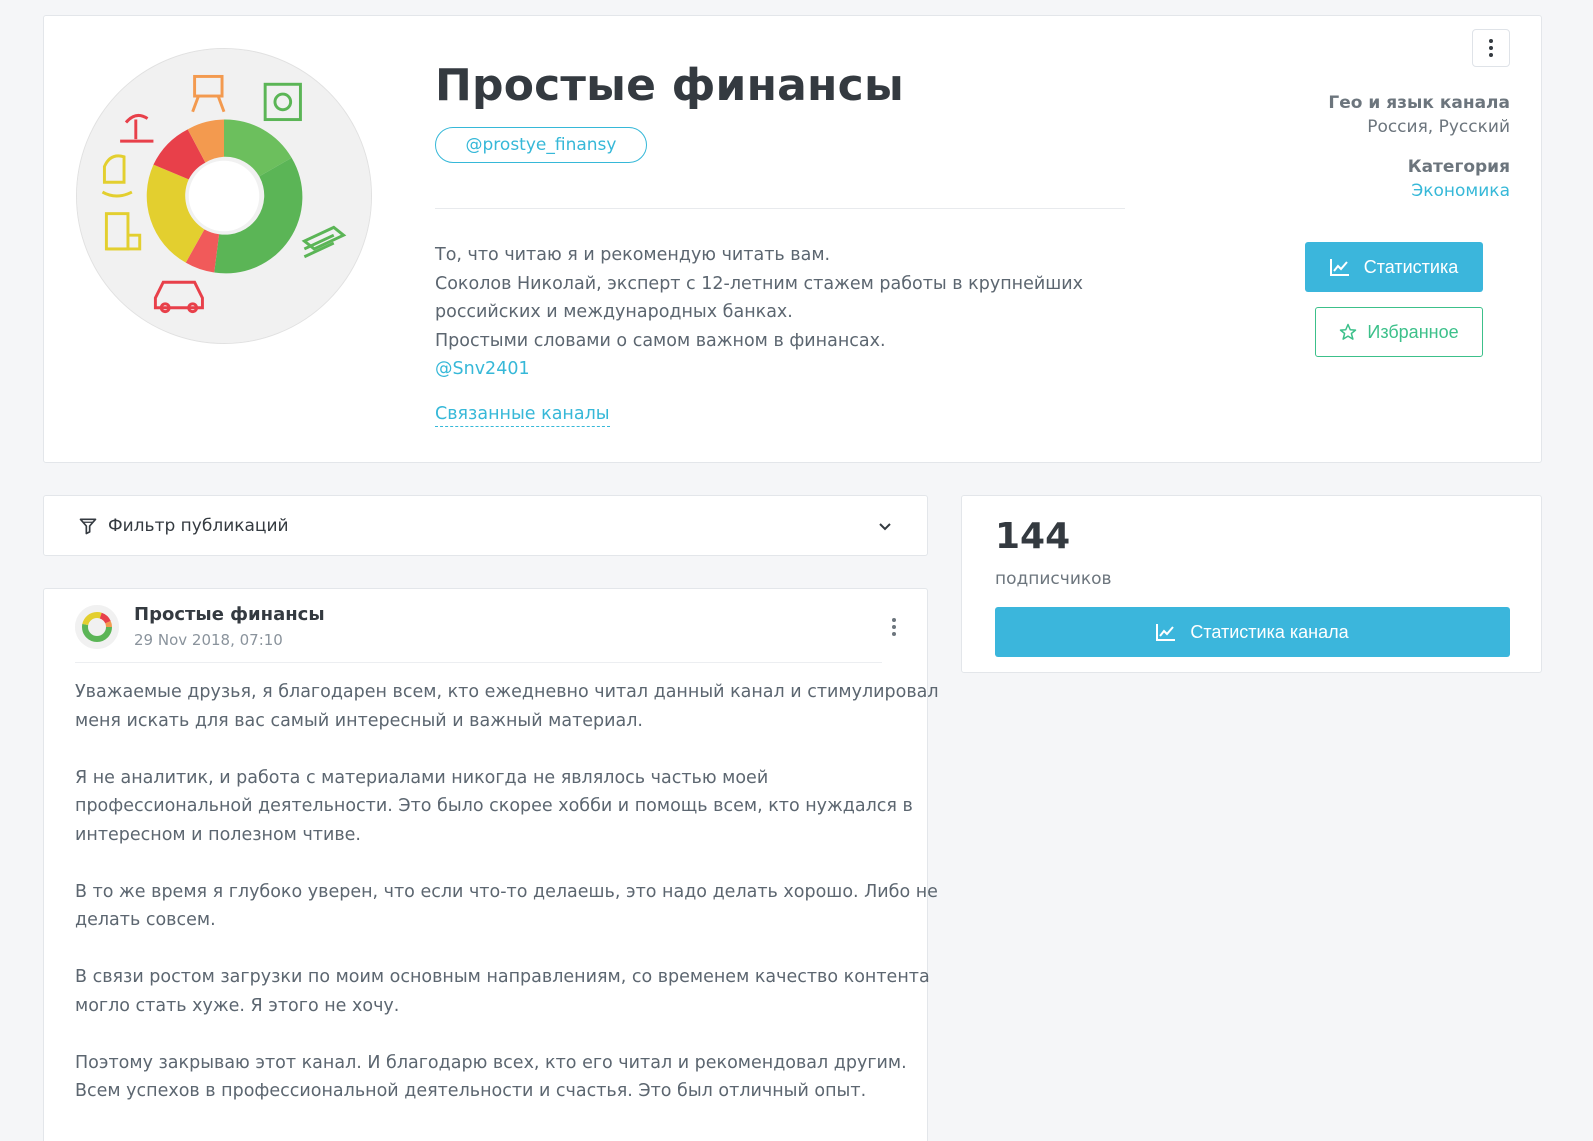 The image size is (1593, 1141). I want to click on channel-logo, so click(224, 196).